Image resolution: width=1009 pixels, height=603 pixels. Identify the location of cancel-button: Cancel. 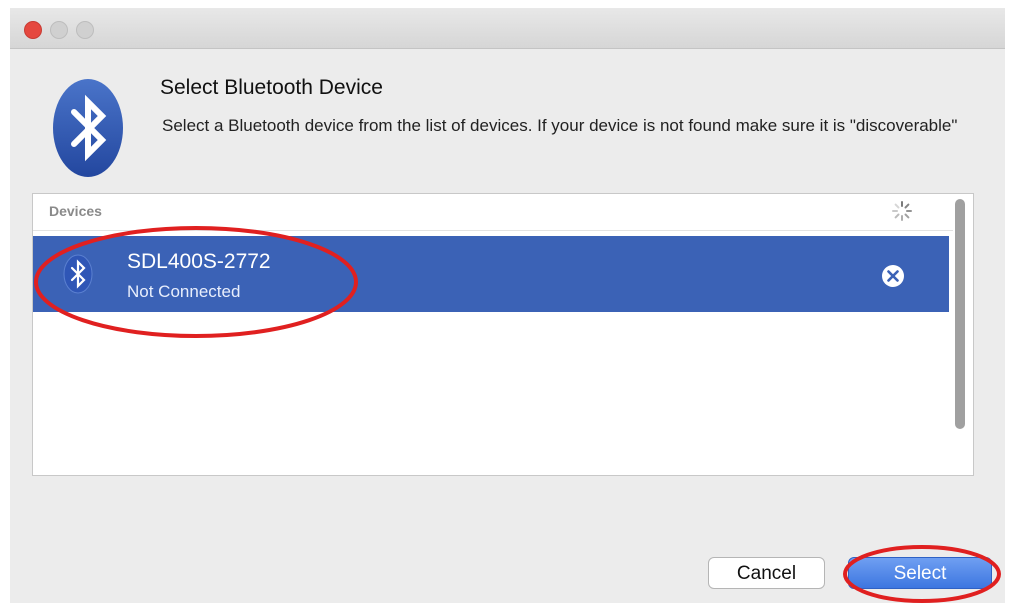
(766, 573).